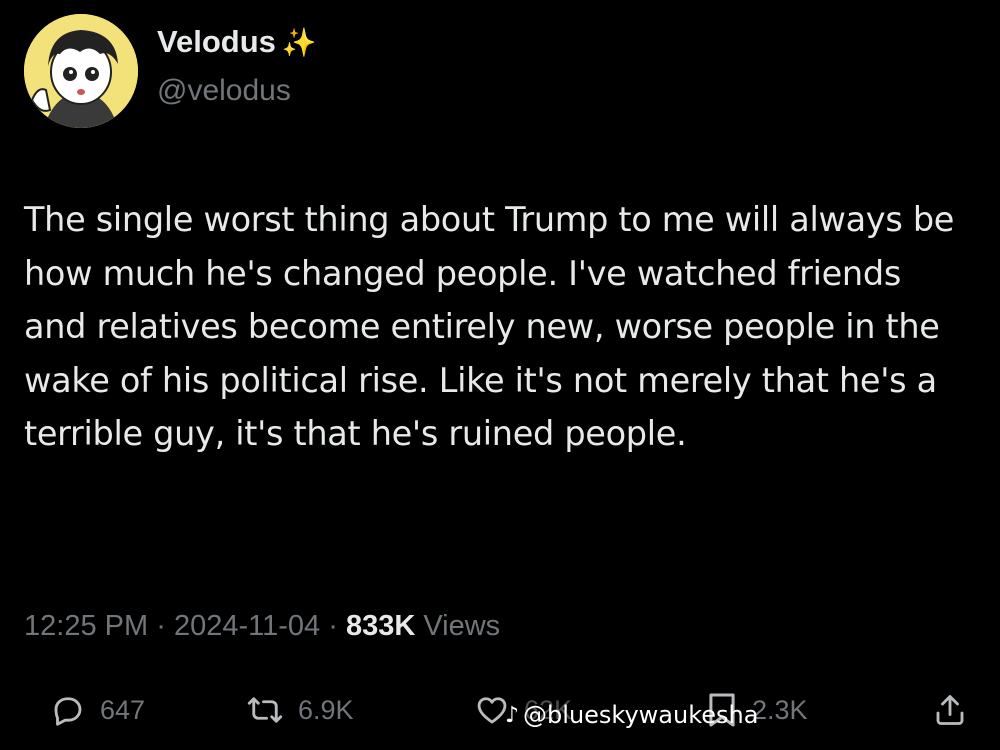 The width and height of the screenshot is (1000, 750). I want to click on user-handle: @velodus, so click(224, 91).